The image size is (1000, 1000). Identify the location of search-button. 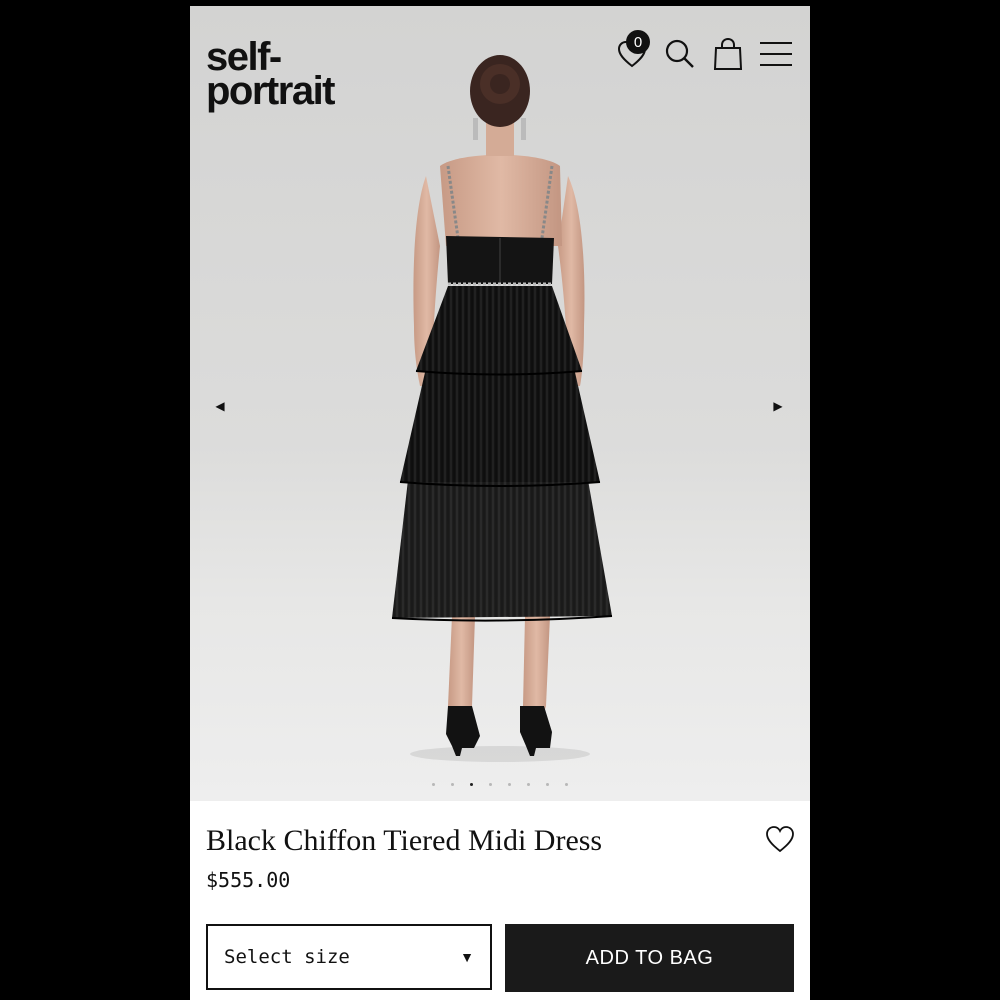
(680, 54).